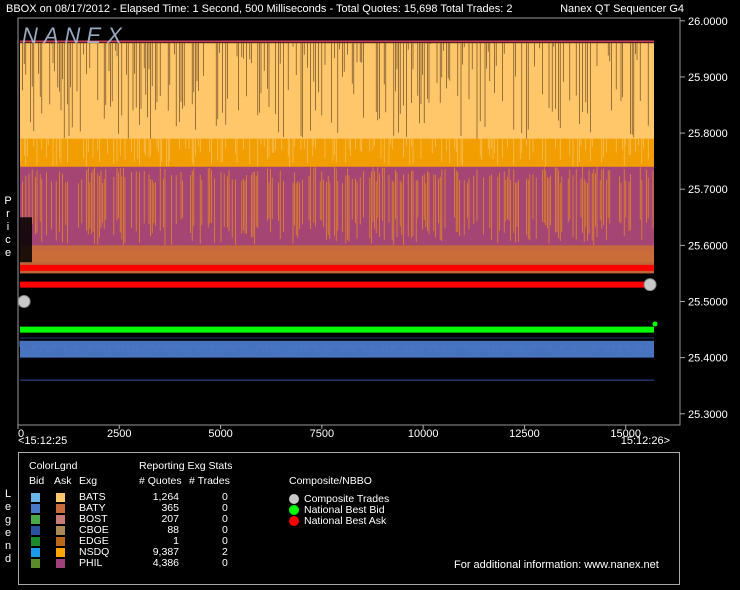 Image resolution: width=740 pixels, height=590 pixels. Describe the element at coordinates (708, 78) in the screenshot. I see `y-tick-label-1: 25.9000` at that location.